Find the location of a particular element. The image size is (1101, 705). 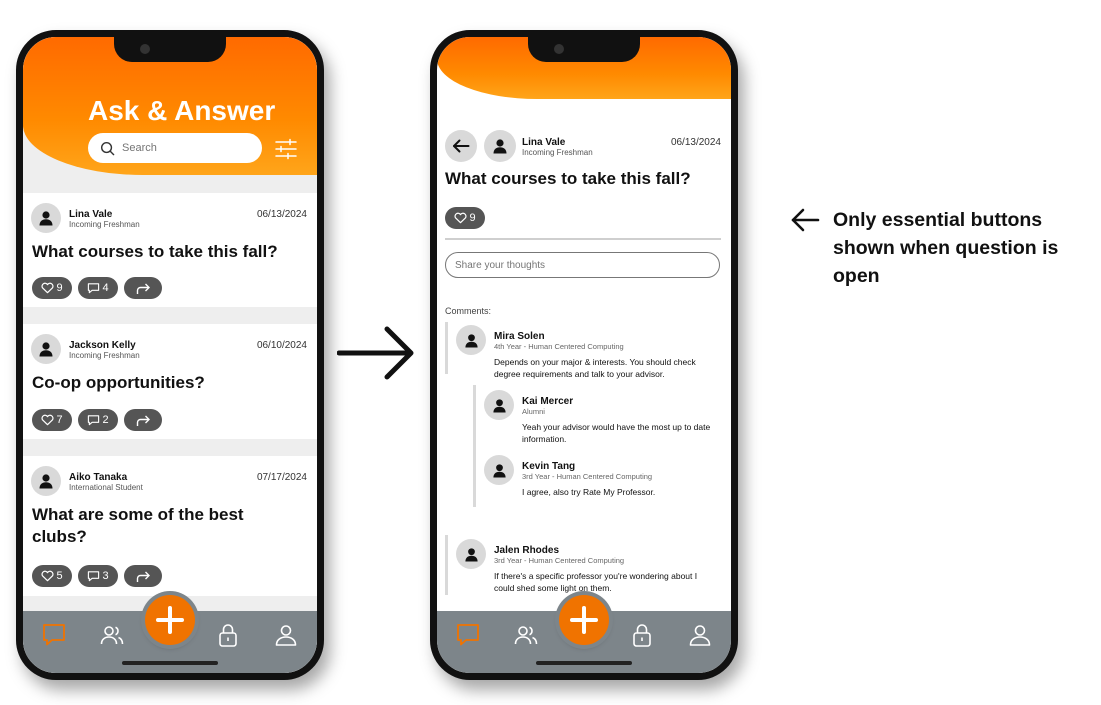

post-date: 06/10/2024 is located at coordinates (281, 345).